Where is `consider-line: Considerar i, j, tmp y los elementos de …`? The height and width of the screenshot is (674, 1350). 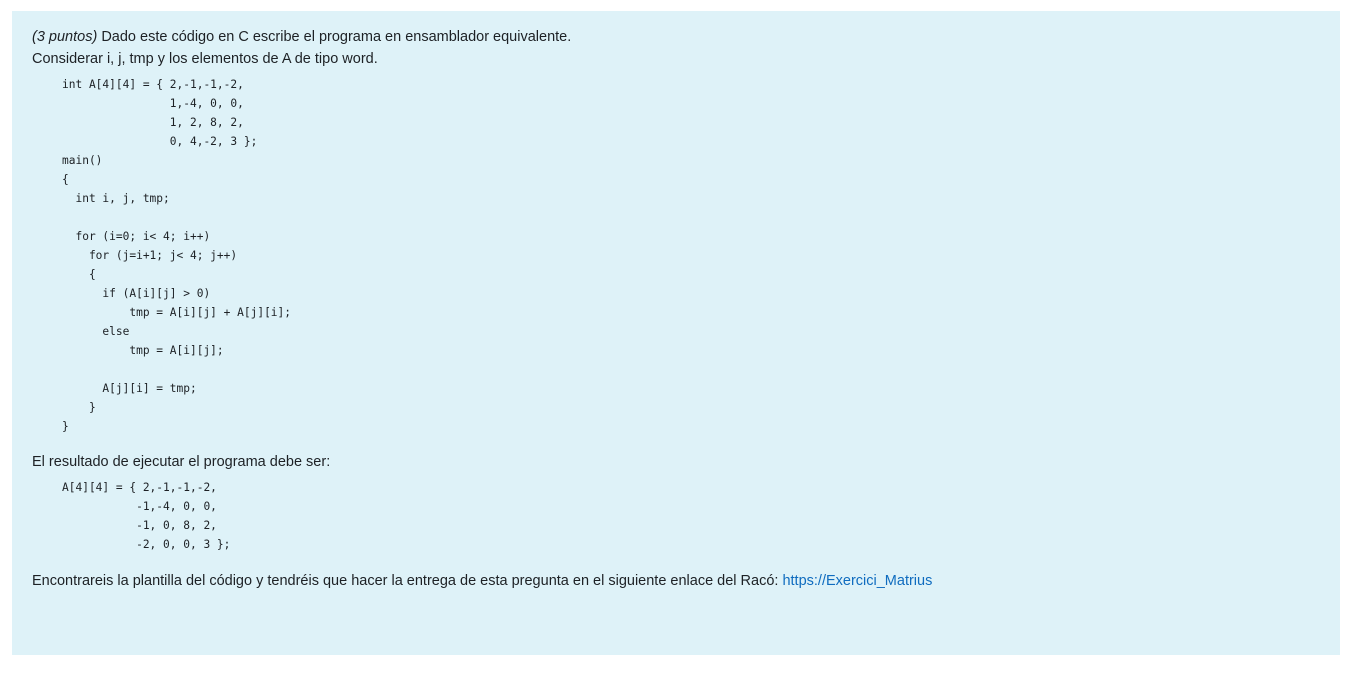
consider-line: Considerar i, j, tmp y los elementos de … is located at coordinates (205, 59).